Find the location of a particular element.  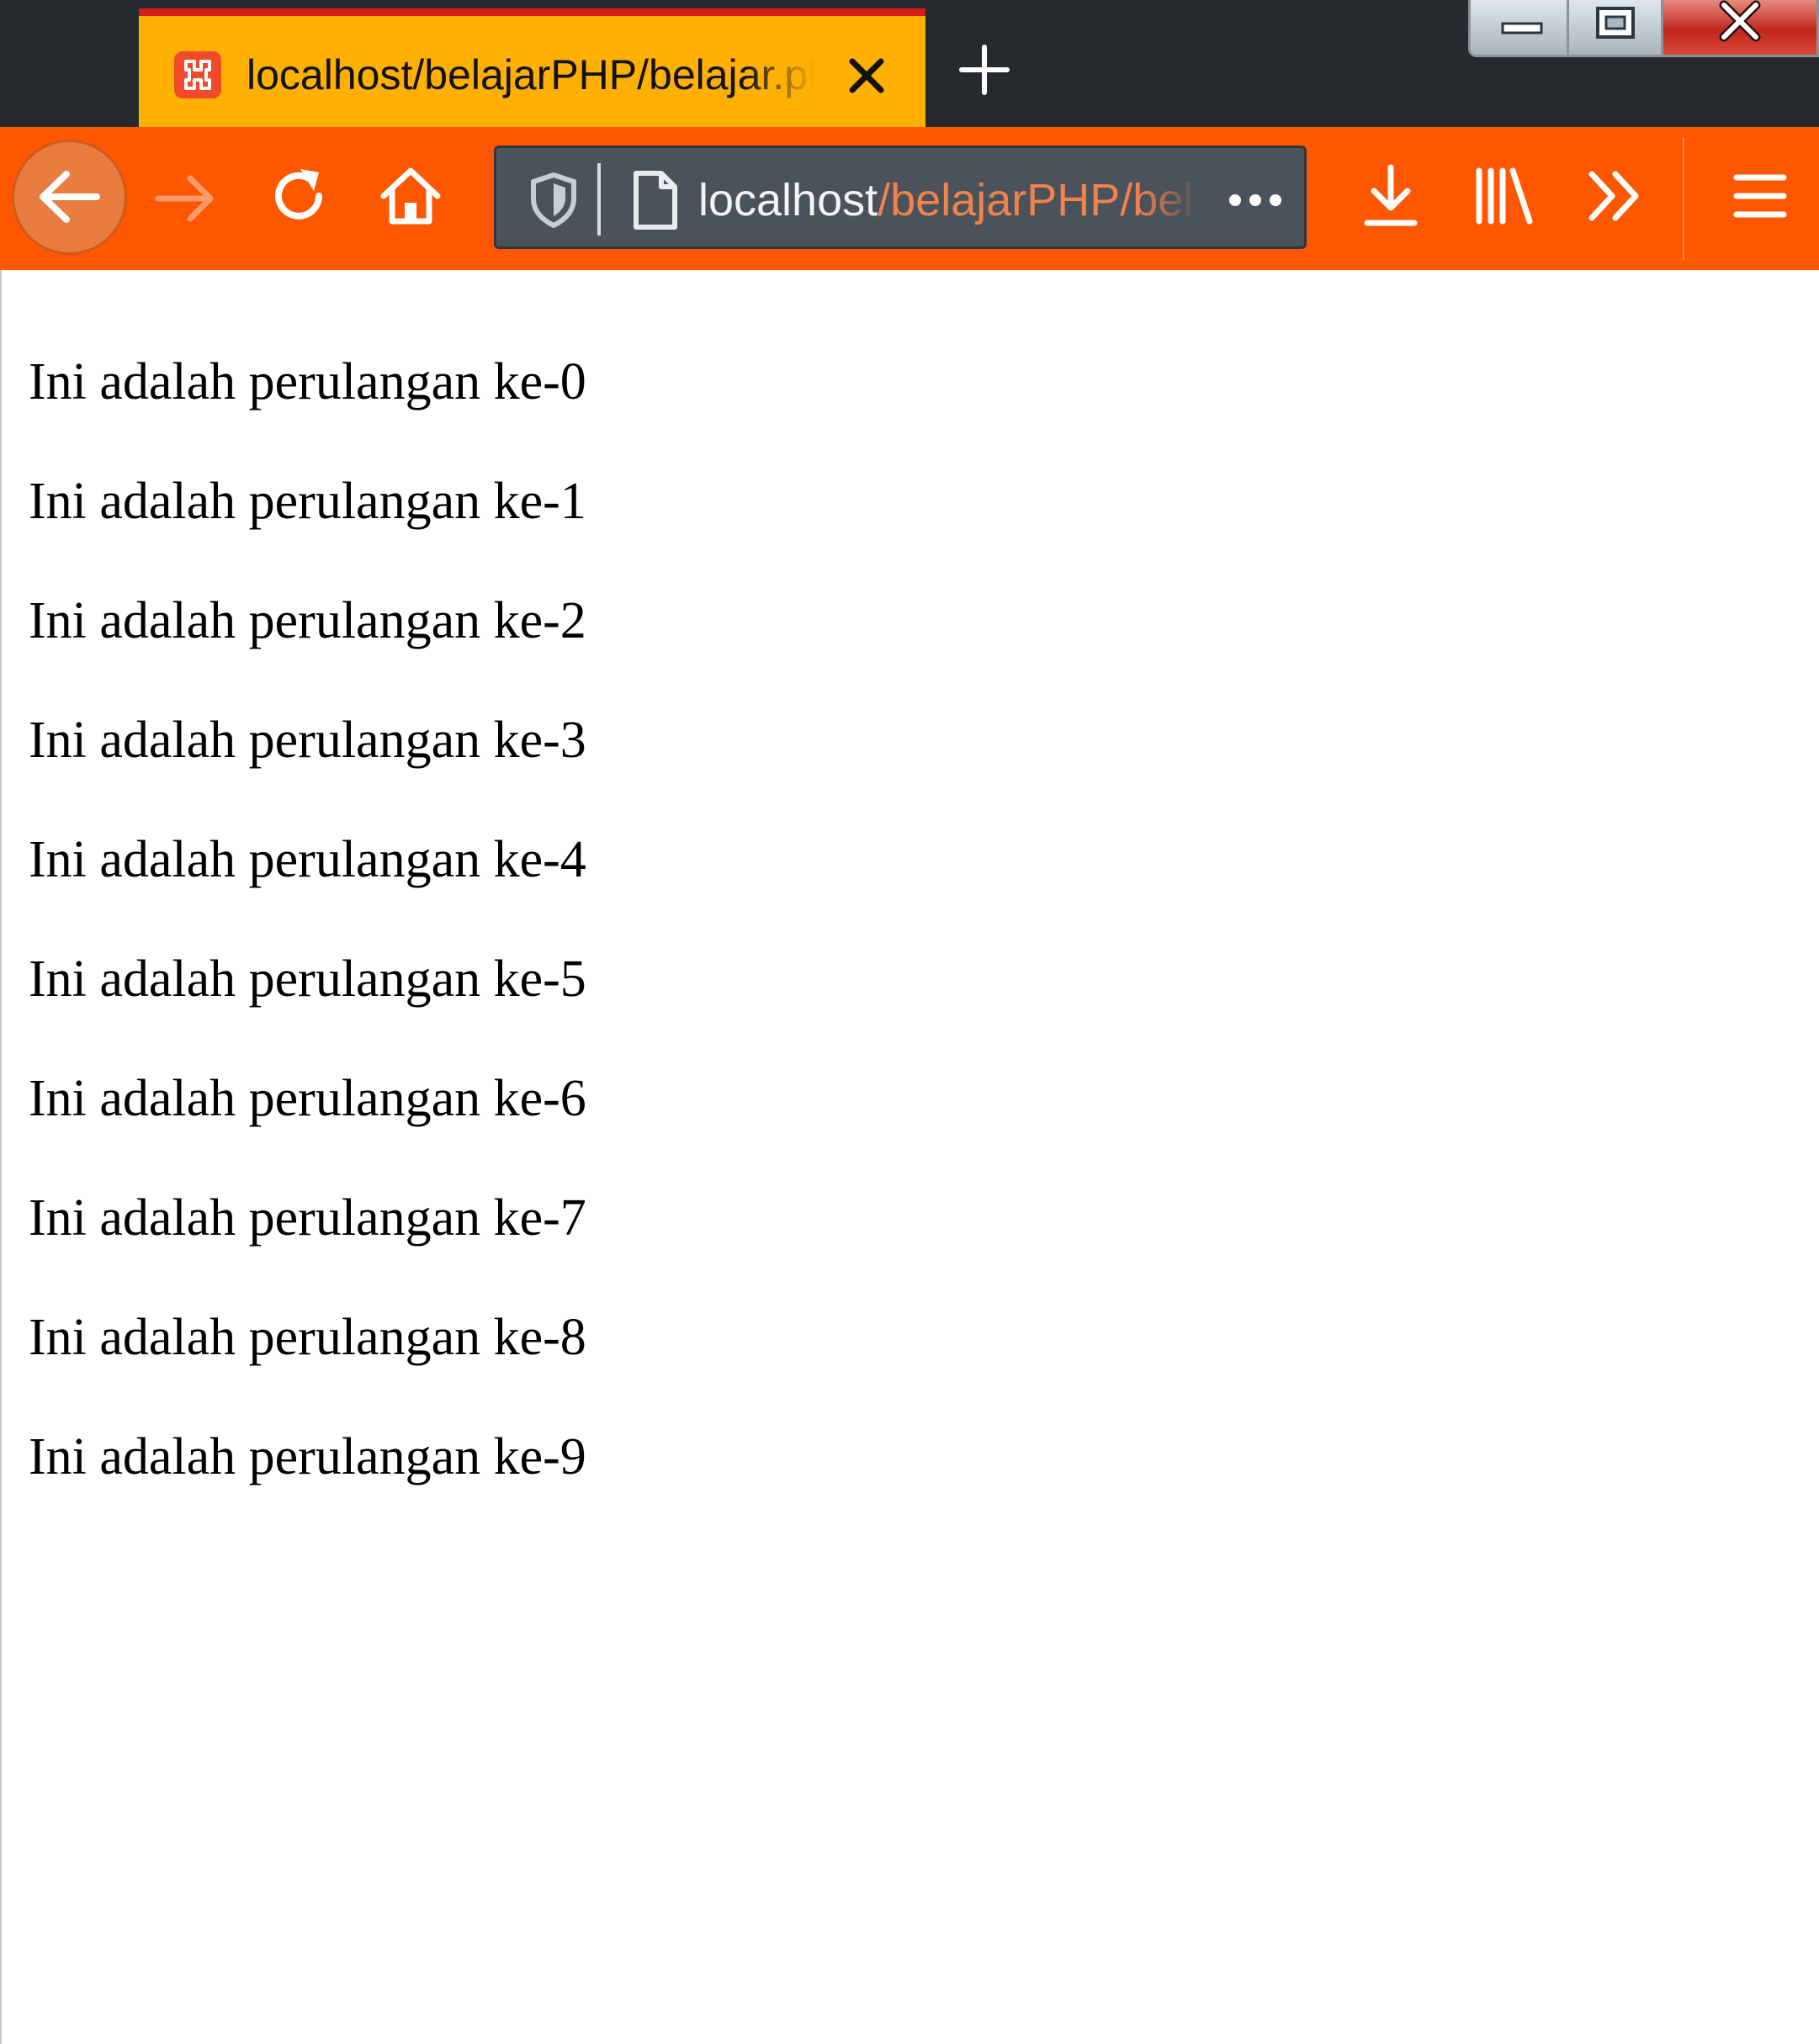

address-bar-divider is located at coordinates (599, 199).